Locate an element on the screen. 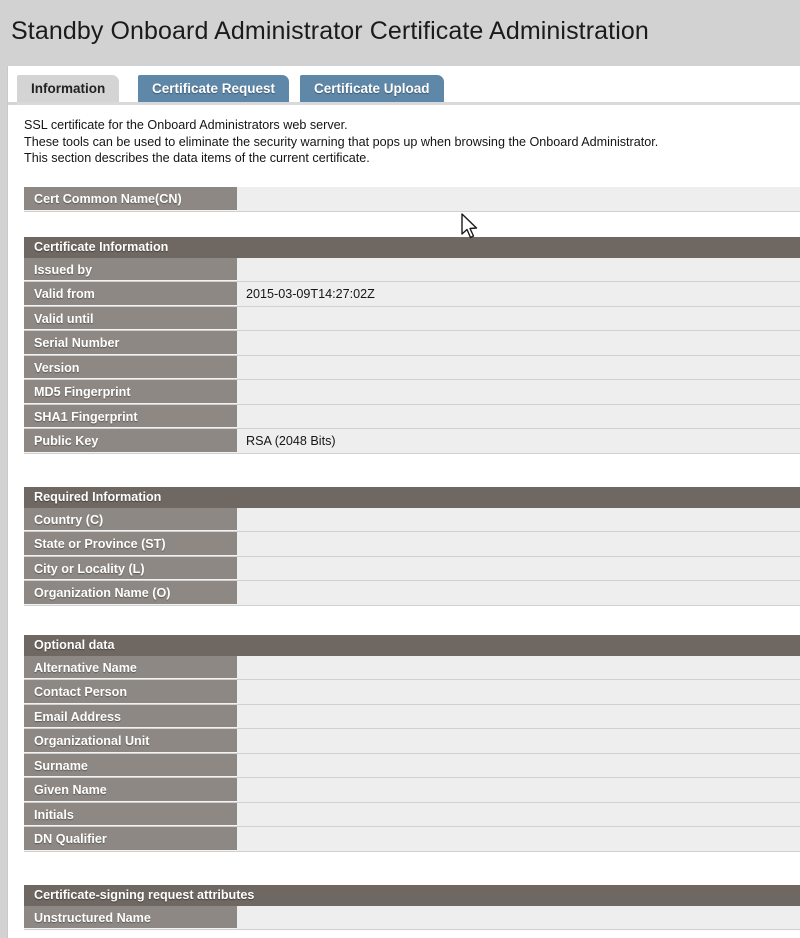  row-label: Contact Person is located at coordinates (130, 692).